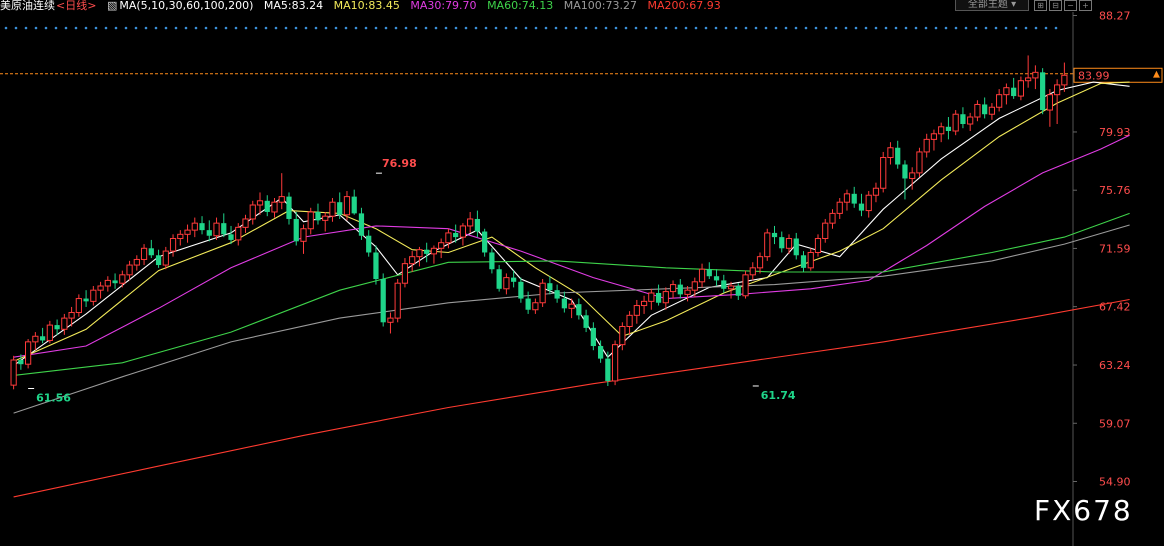  What do you see at coordinates (1083, 510) in the screenshot?
I see `watermark: FX678` at bounding box center [1083, 510].